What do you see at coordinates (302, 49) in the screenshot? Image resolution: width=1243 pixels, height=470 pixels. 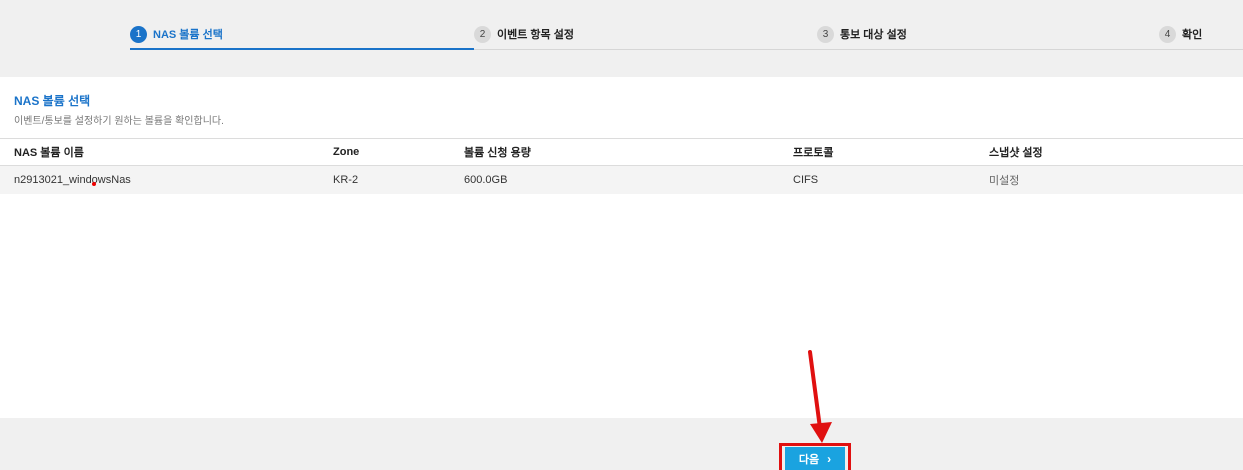 I see `active-step-underline` at bounding box center [302, 49].